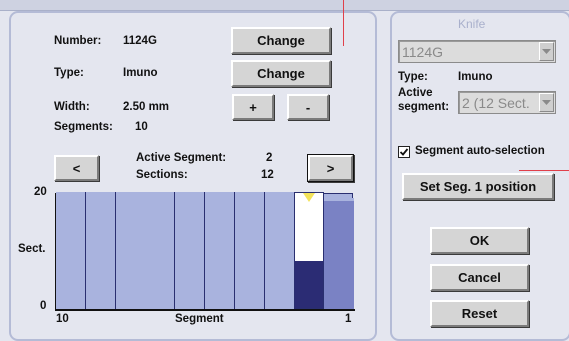  Describe the element at coordinates (40, 192) in the screenshot. I see `y-tick-max: 20` at that location.